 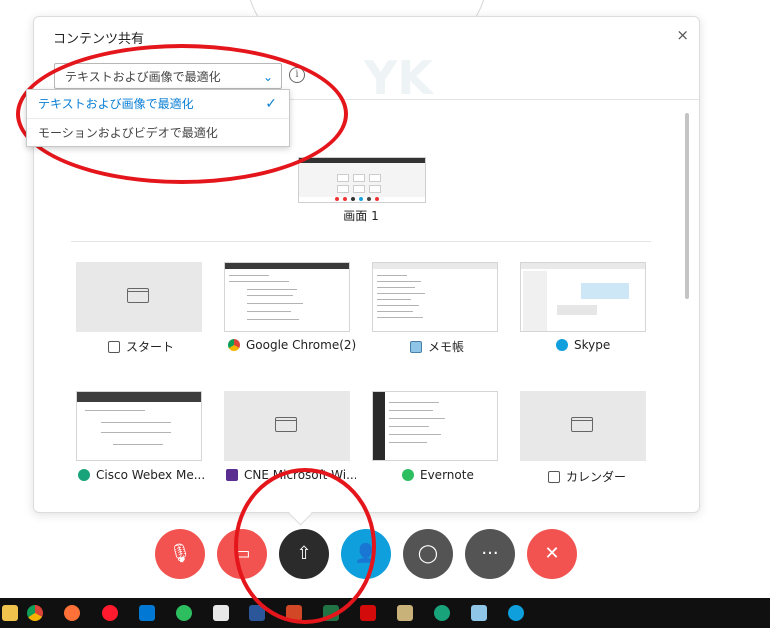 What do you see at coordinates (232, 475) in the screenshot?
I see `cne-icon` at bounding box center [232, 475].